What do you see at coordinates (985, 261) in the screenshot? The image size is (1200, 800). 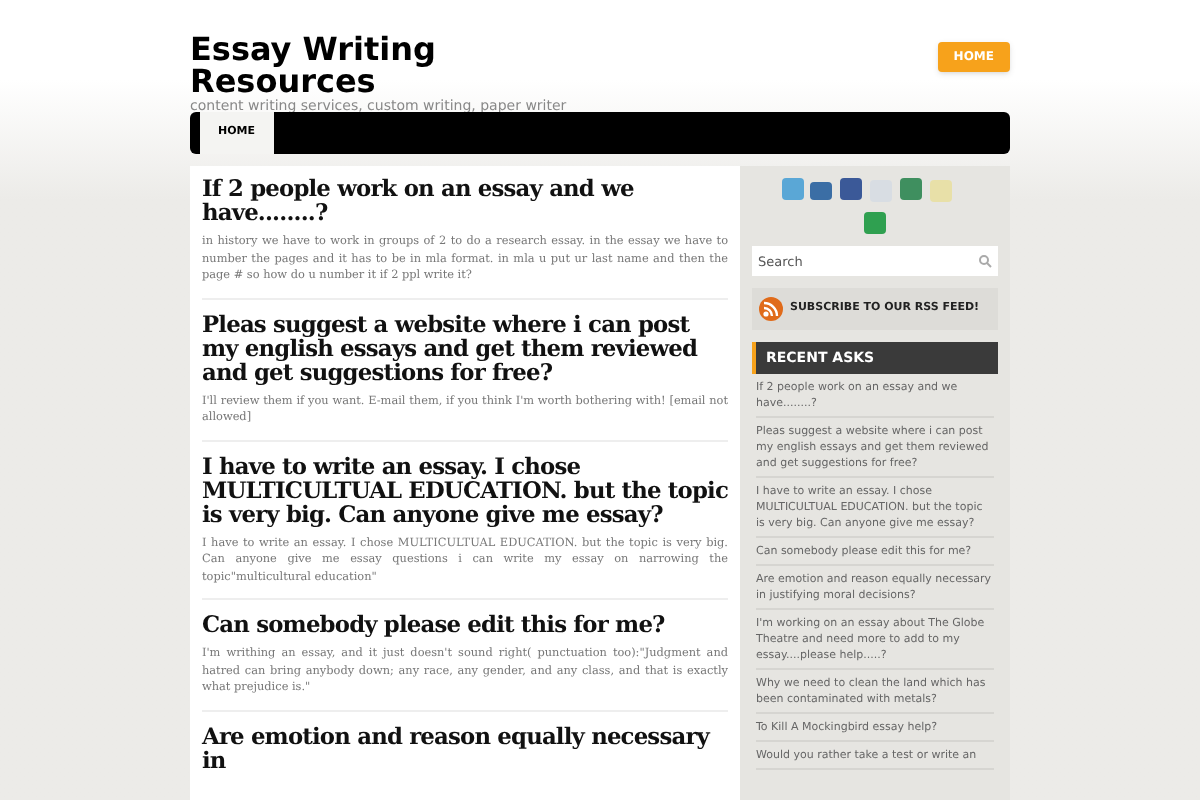 I see `search-icon` at bounding box center [985, 261].